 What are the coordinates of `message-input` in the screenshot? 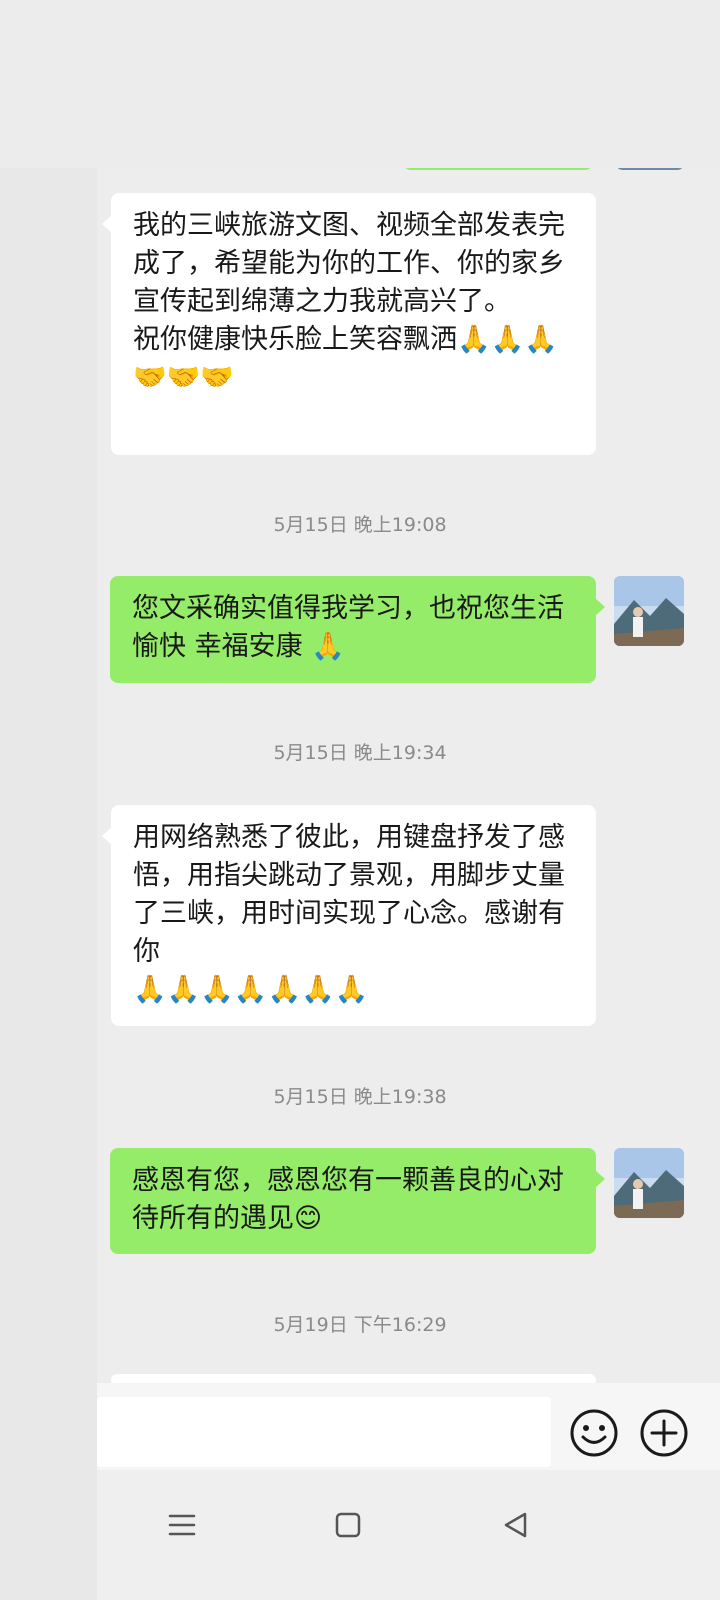 It's located at (324, 1432).